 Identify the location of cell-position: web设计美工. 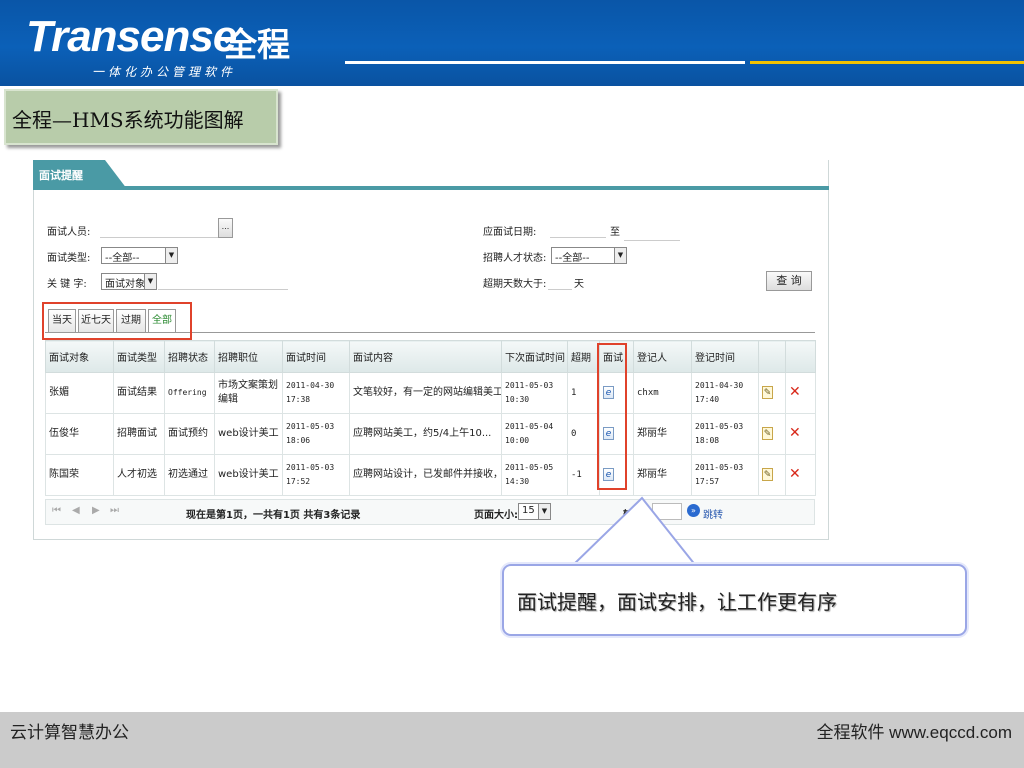
(248, 475).